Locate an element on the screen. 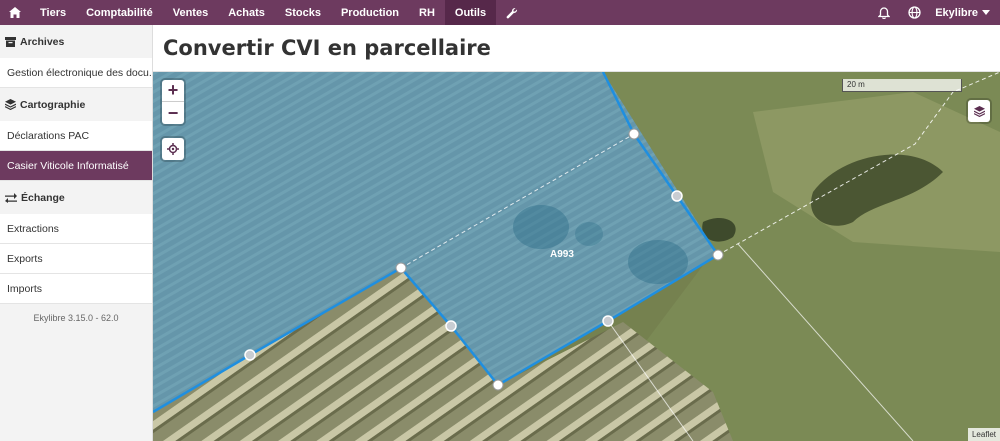  settings-button is located at coordinates (512, 12).